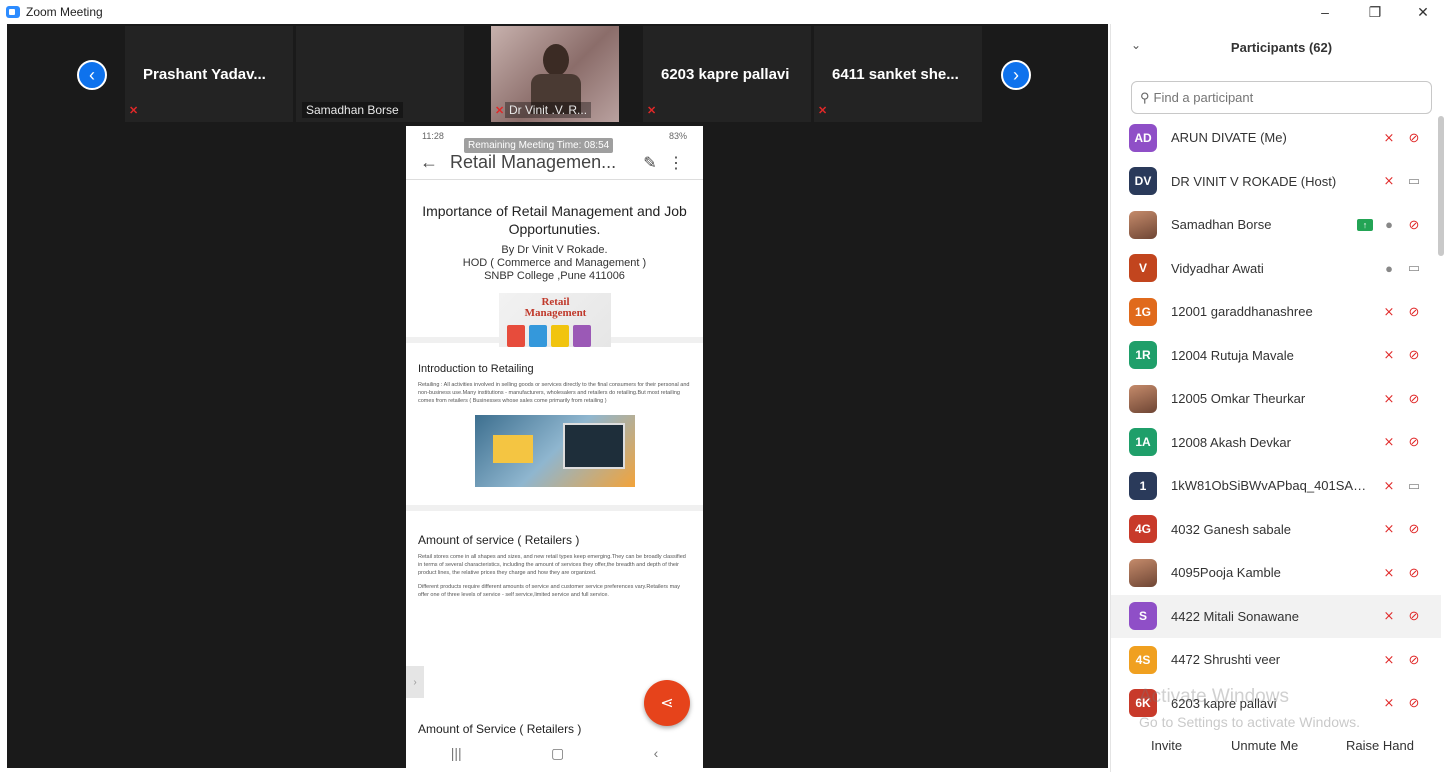 This screenshot has width=1452, height=772. What do you see at coordinates (1375, 12) in the screenshot?
I see `maximize-button: ❐` at bounding box center [1375, 12].